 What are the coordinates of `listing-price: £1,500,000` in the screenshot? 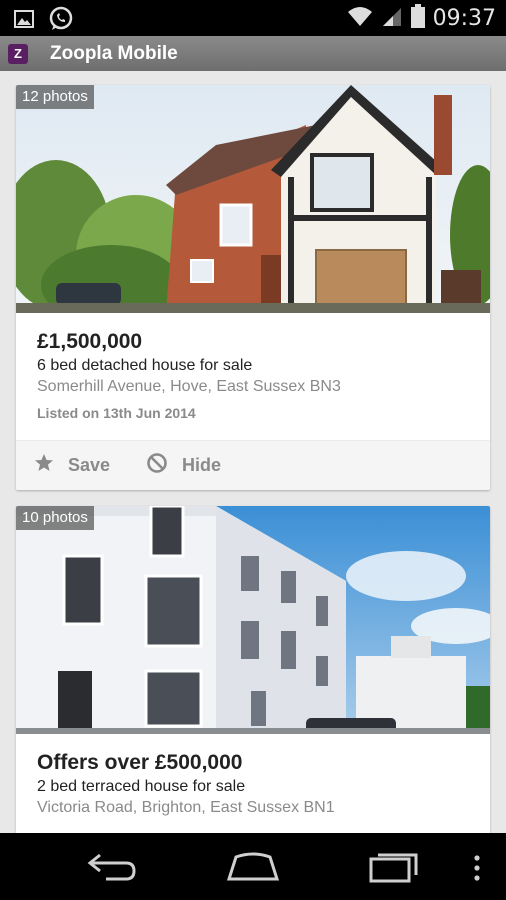 It's located at (90, 341).